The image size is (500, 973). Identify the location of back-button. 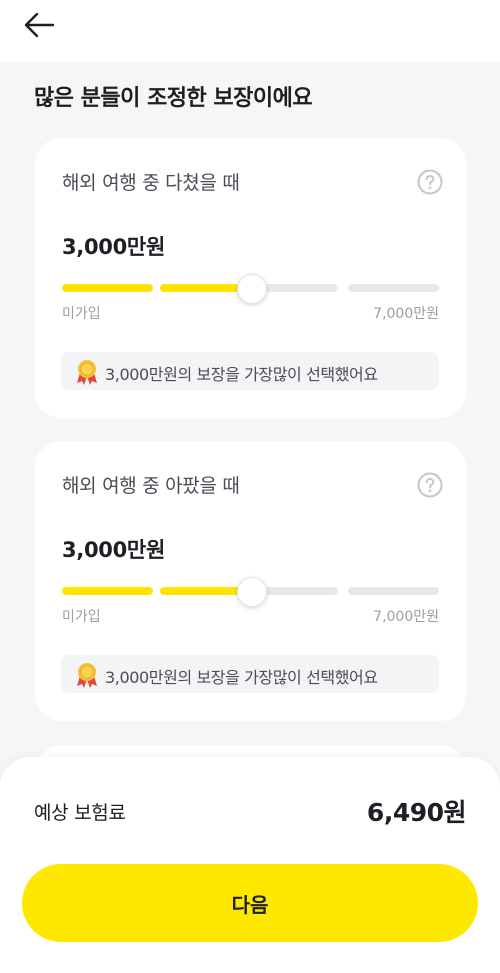
(40, 25).